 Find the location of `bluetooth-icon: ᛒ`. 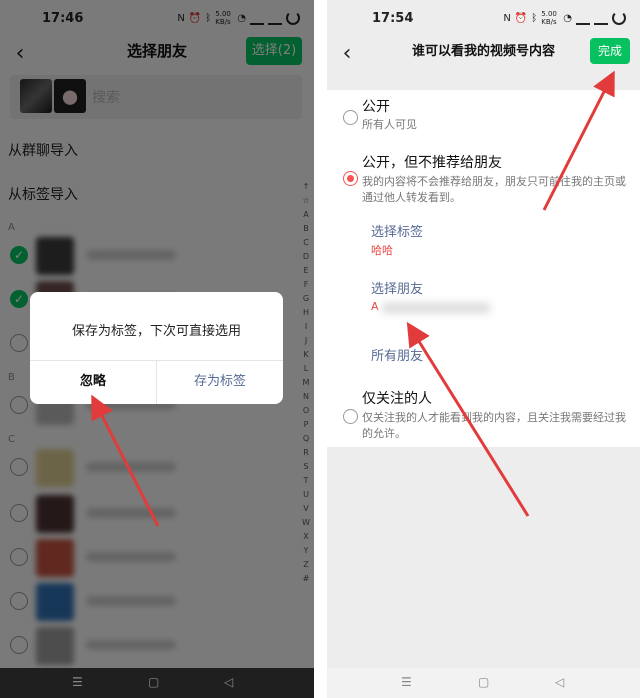

bluetooth-icon: ᛒ is located at coordinates (534, 18).